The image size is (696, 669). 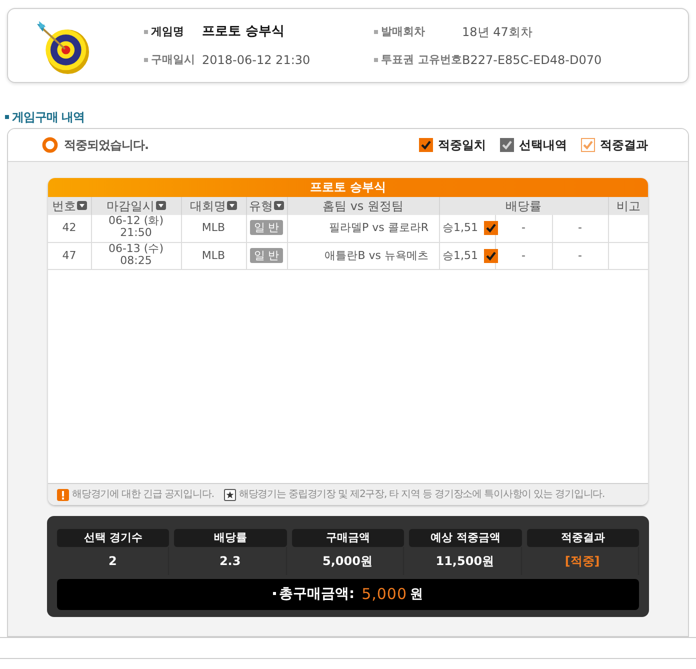 What do you see at coordinates (363, 206) in the screenshot?
I see `column-header: 홈팀 vs 원정팀` at bounding box center [363, 206].